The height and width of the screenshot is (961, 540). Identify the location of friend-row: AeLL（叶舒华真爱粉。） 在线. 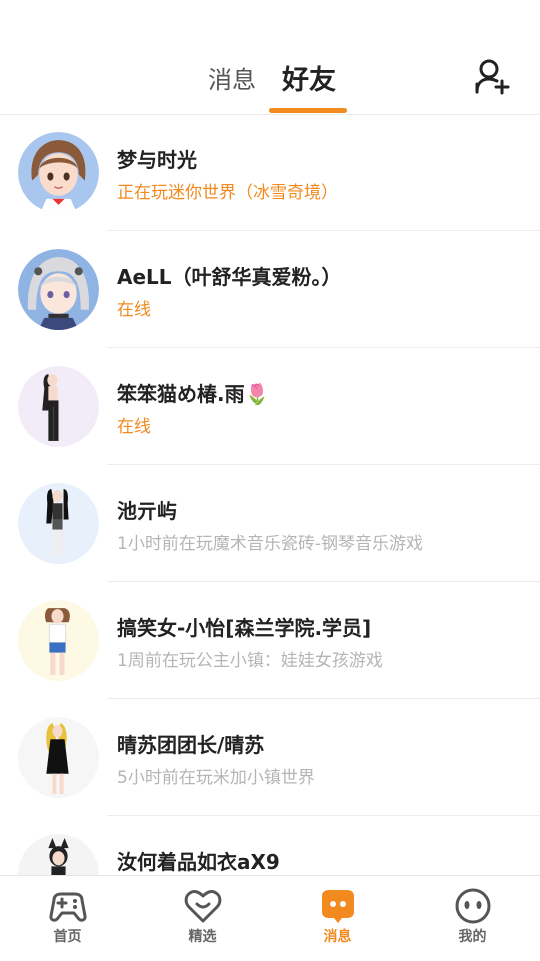
(270, 289).